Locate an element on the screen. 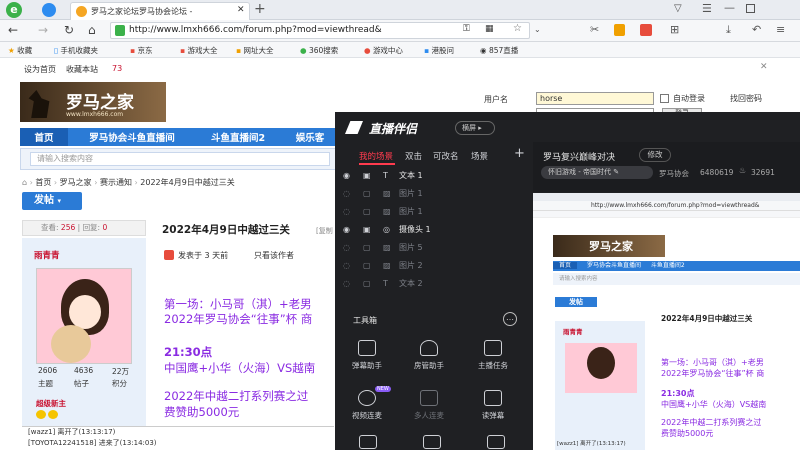 The width and height of the screenshot is (800, 450). add-scene-button: + is located at coordinates (519, 153).